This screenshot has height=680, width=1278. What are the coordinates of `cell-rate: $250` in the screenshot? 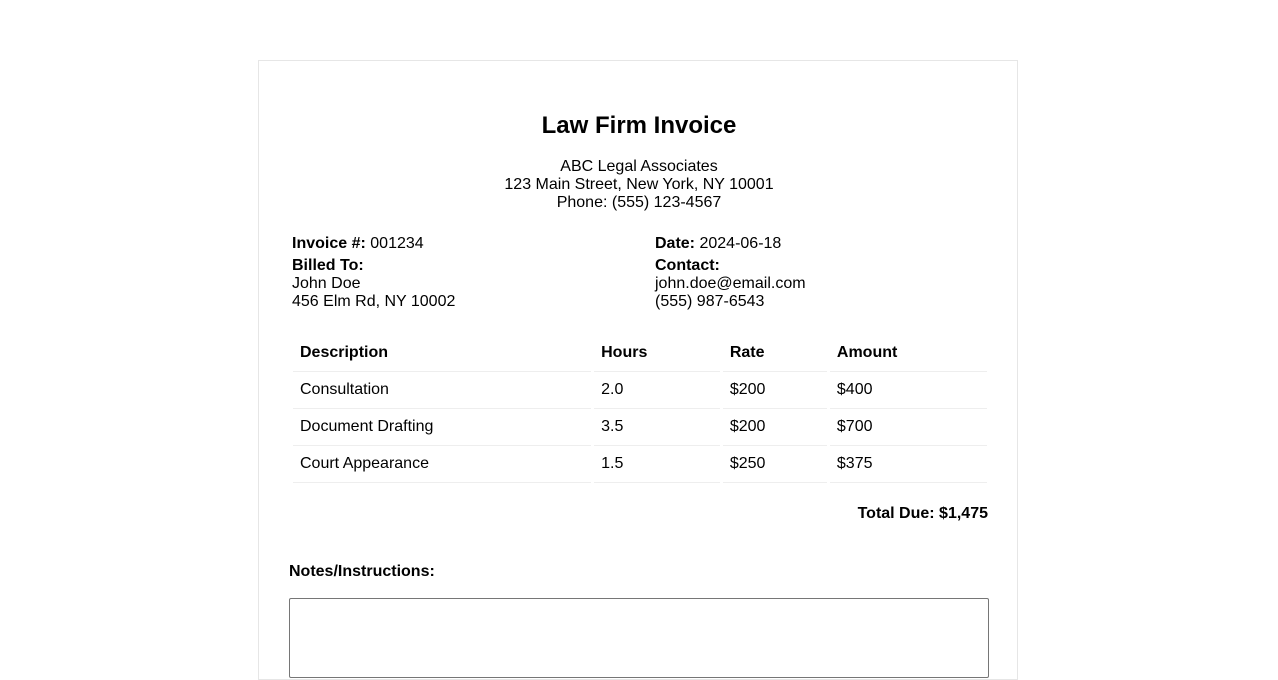 It's located at (774, 464).